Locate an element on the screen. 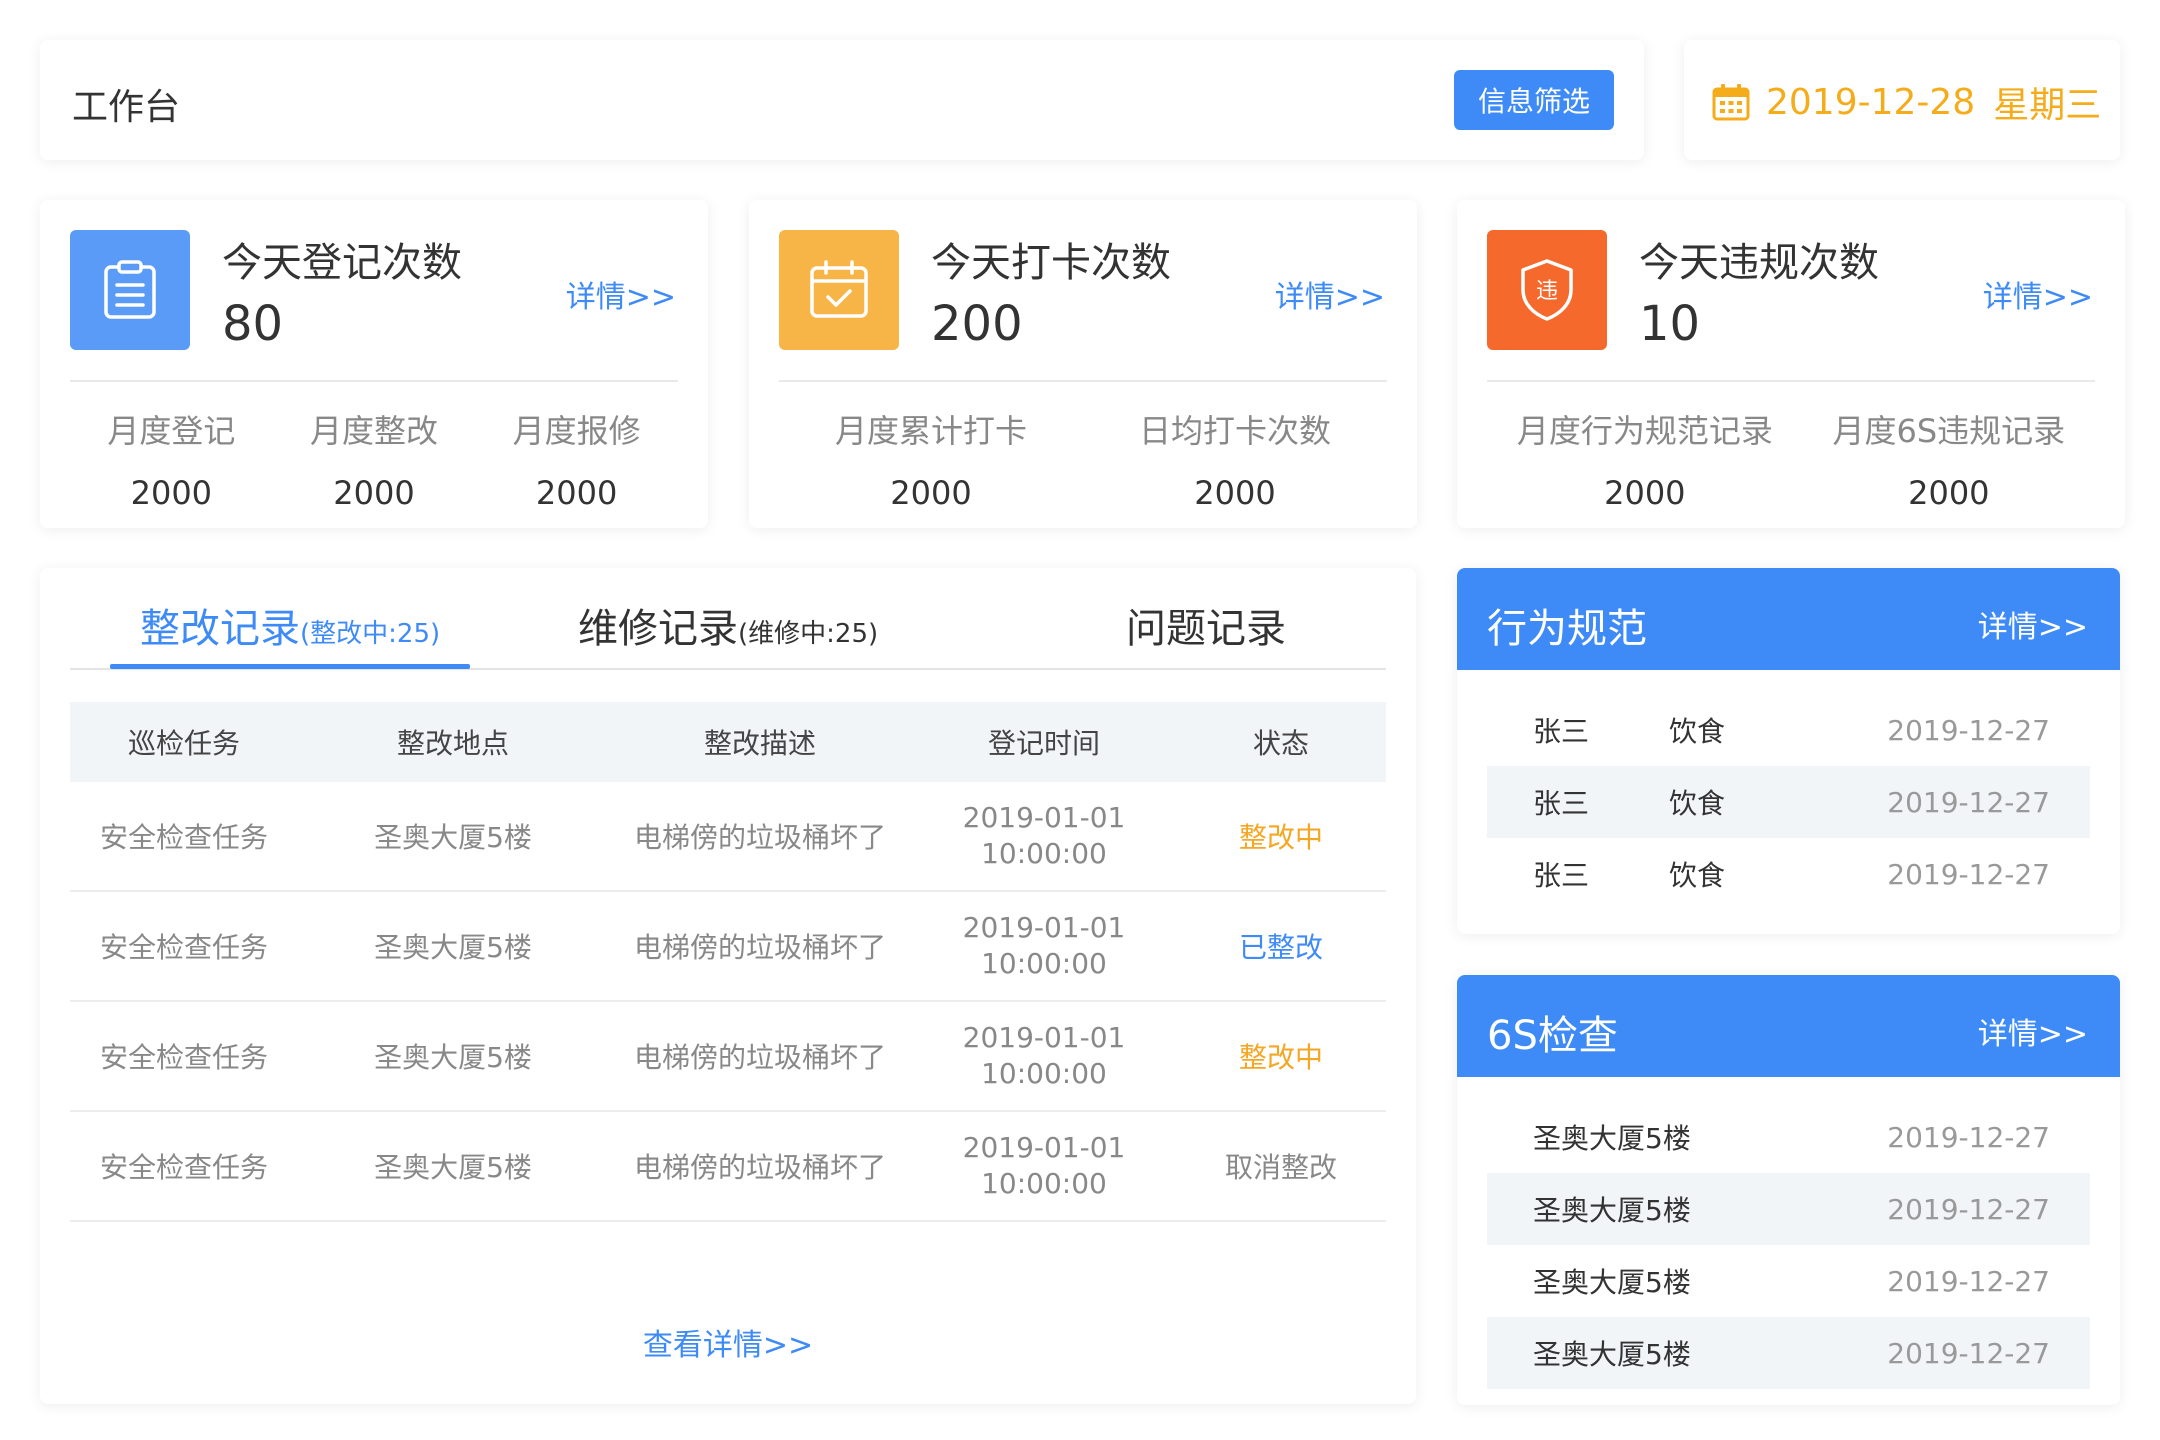 The image size is (2160, 1440). panel-title: 6S检查 is located at coordinates (1552, 1036).